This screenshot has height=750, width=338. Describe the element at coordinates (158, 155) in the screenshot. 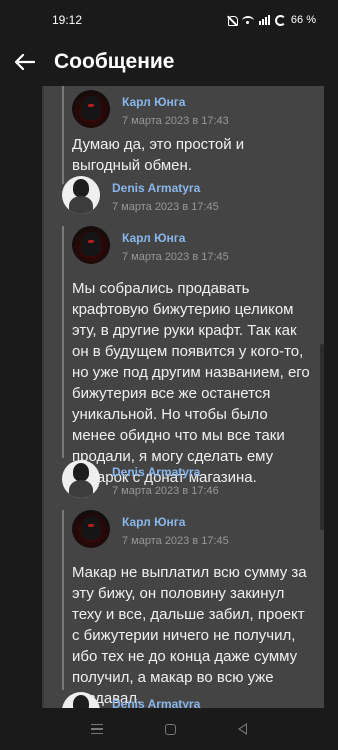

I see `message-text: Думаю да, это простой и выгодный обмен.` at that location.